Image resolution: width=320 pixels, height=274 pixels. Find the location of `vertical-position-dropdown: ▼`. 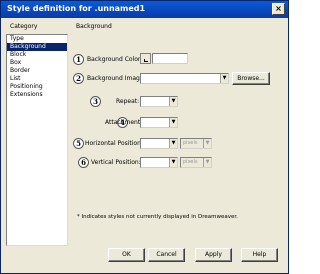

vertical-position-dropdown: ▼ is located at coordinates (159, 162).